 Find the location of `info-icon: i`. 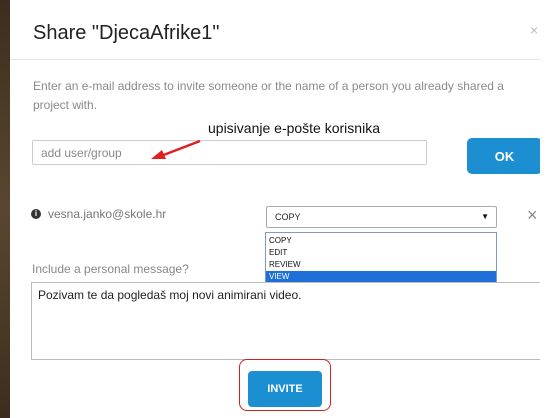

info-icon: i is located at coordinates (36, 214).